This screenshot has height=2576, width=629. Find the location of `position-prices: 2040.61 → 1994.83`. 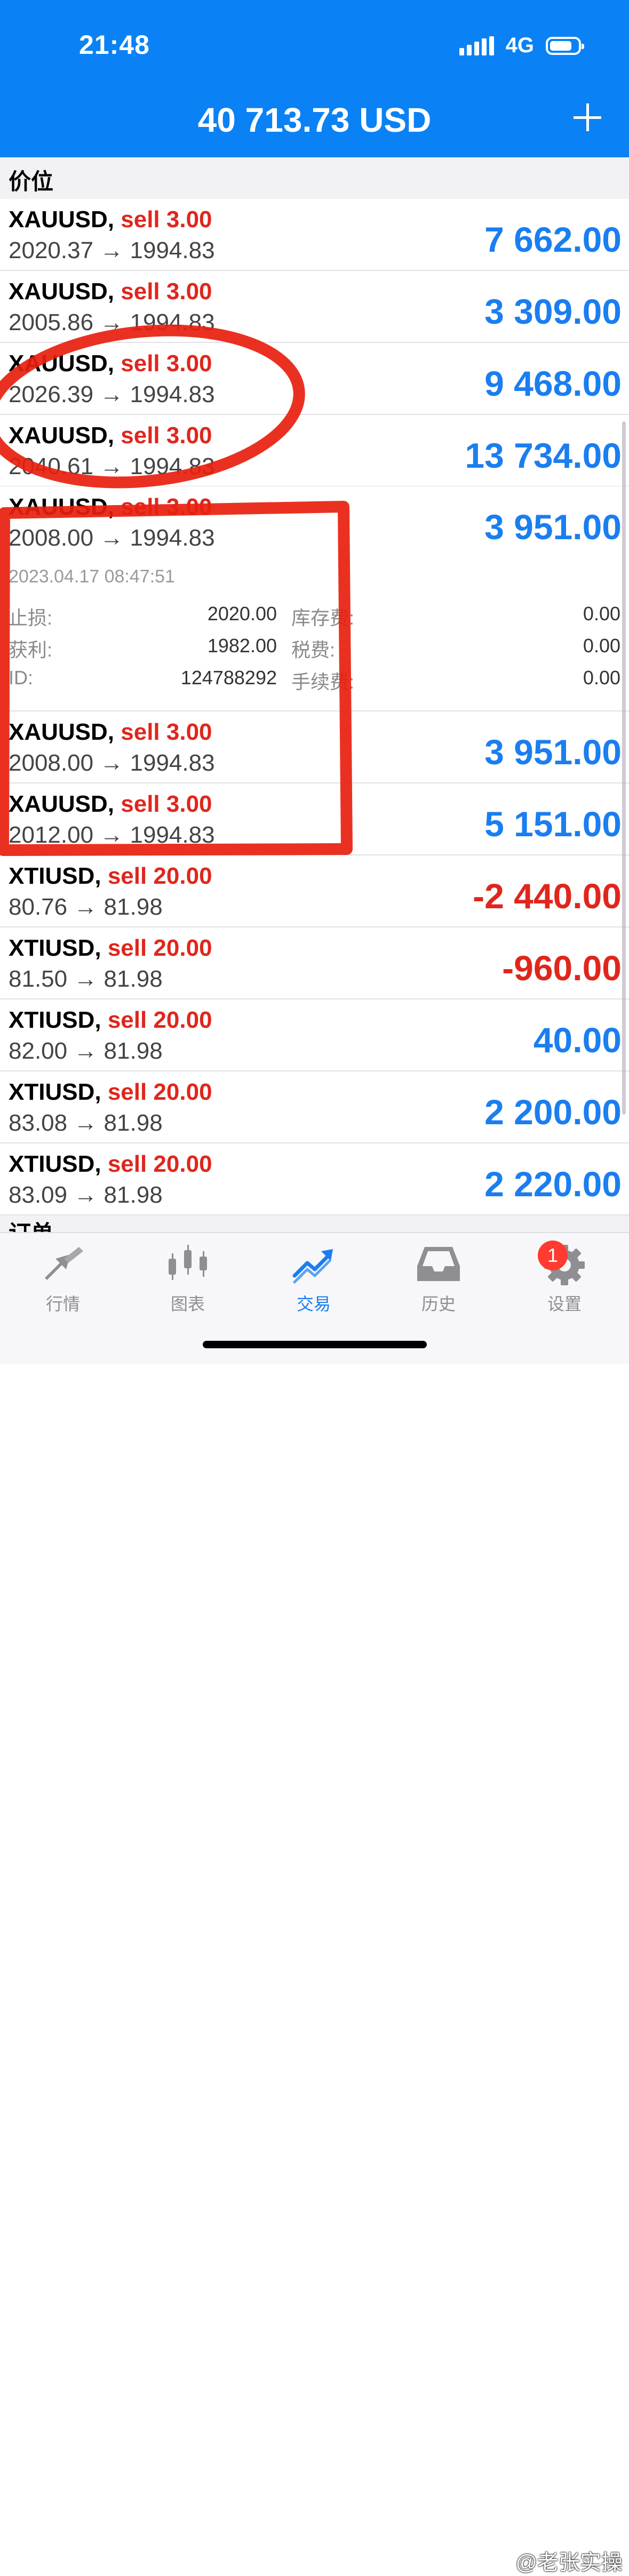

position-prices: 2040.61 → 1994.83 is located at coordinates (112, 466).